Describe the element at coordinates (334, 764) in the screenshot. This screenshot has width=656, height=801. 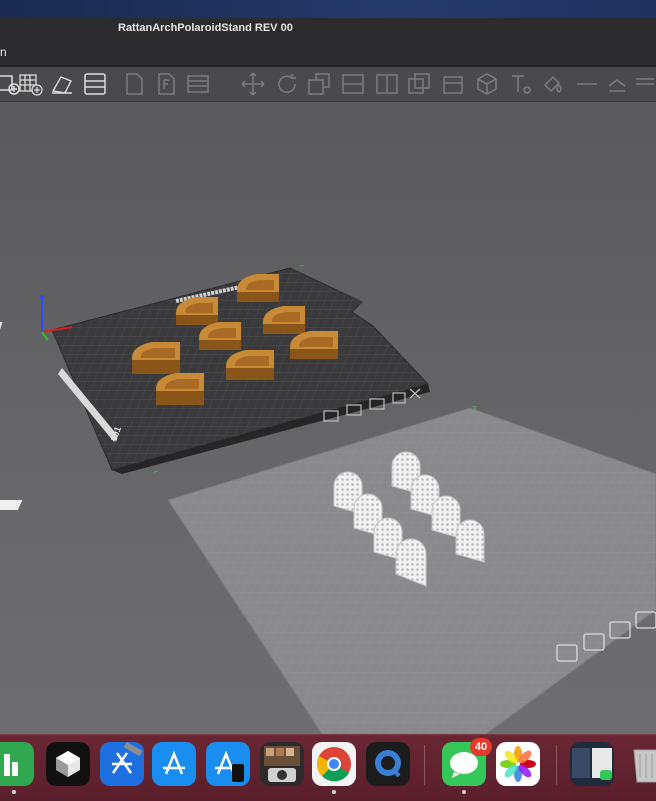
I see `chrome-app-icon` at that location.